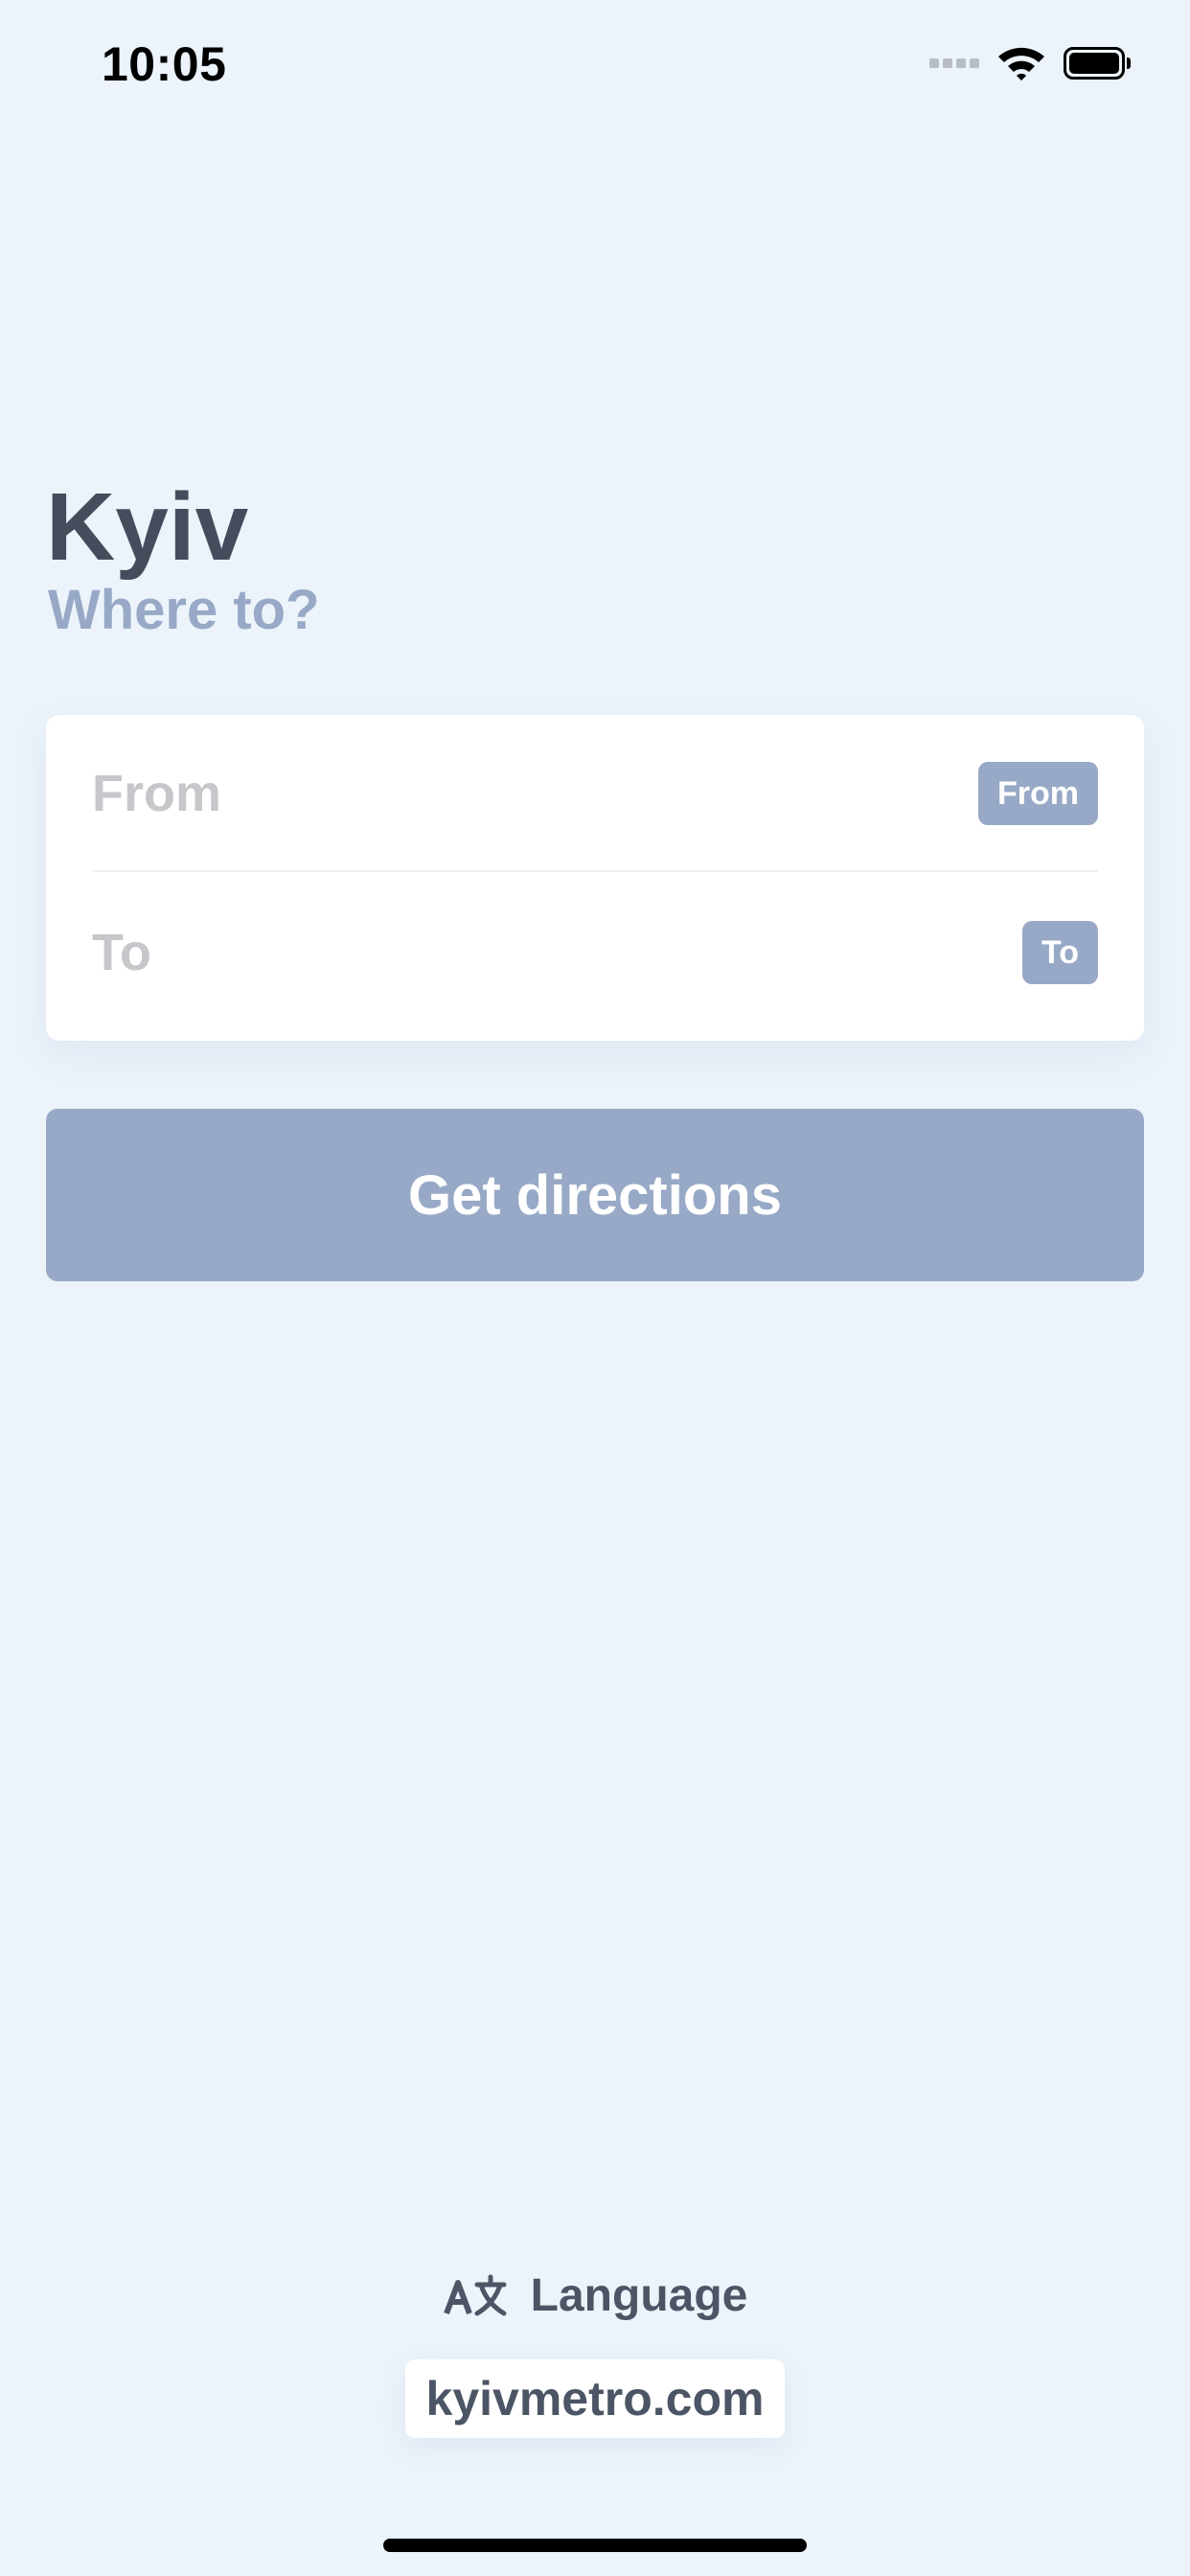  I want to click on from-placeholder: From, so click(156, 793).